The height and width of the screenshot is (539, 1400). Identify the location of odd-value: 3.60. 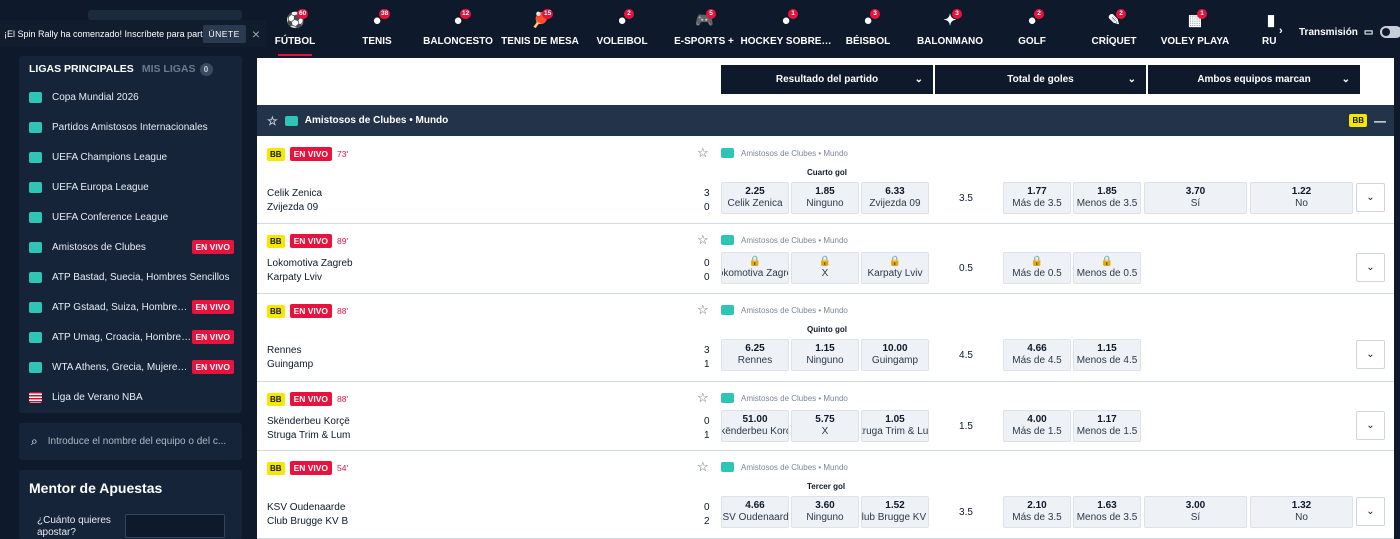
(825, 505).